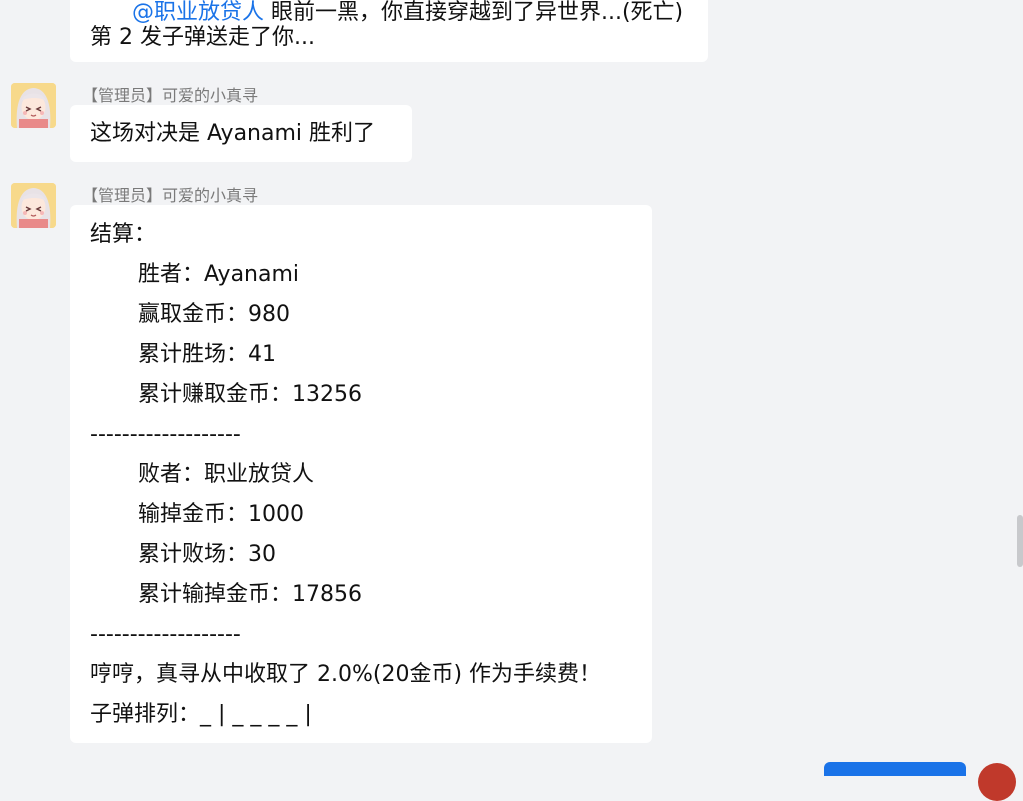 This screenshot has width=1023, height=801. Describe the element at coordinates (219, 274) in the screenshot. I see `winner-line: 胜者：Ayanami` at that location.